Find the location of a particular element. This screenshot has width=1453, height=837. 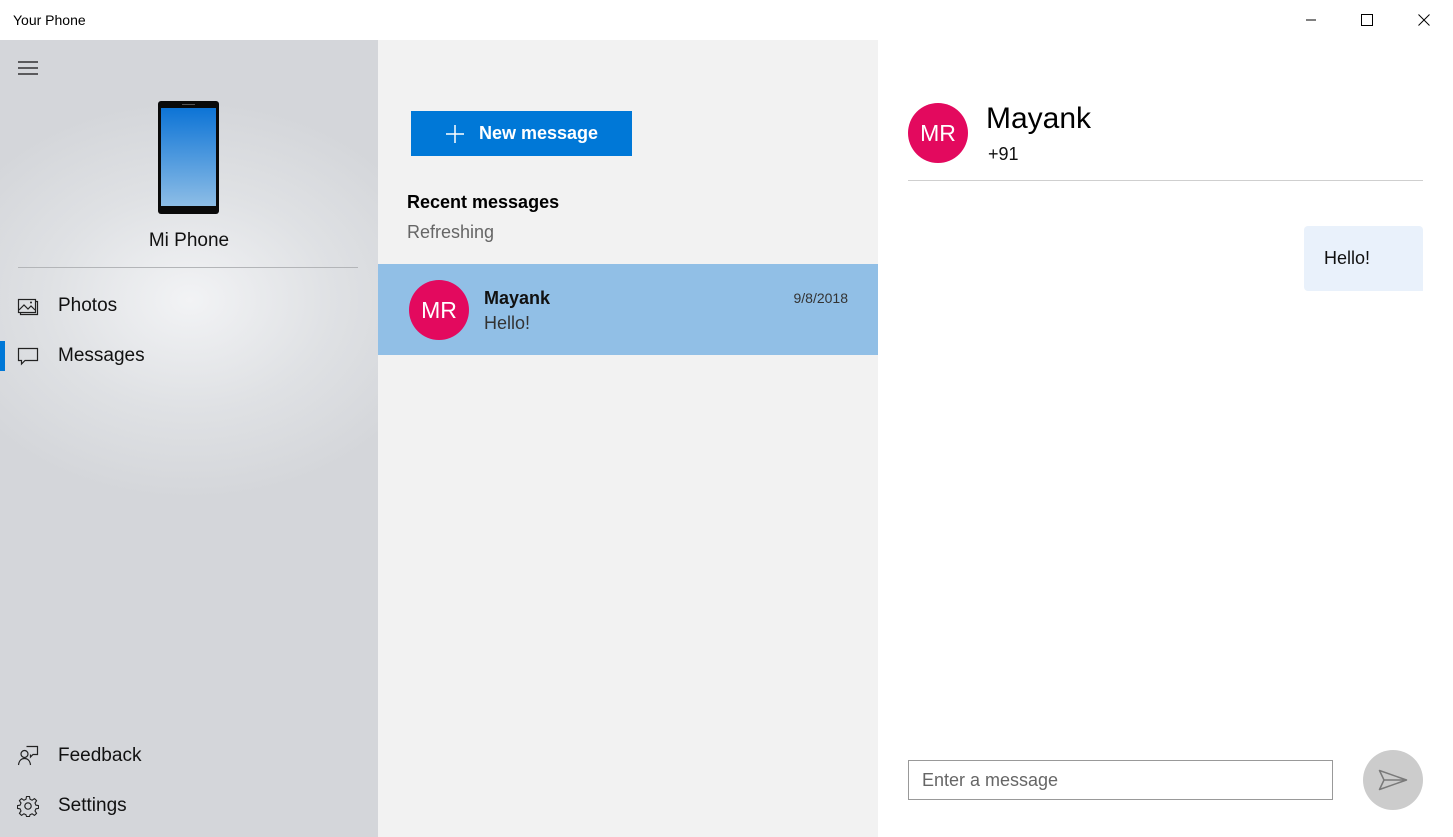

sidebar-item-label: Settings is located at coordinates (92, 805).